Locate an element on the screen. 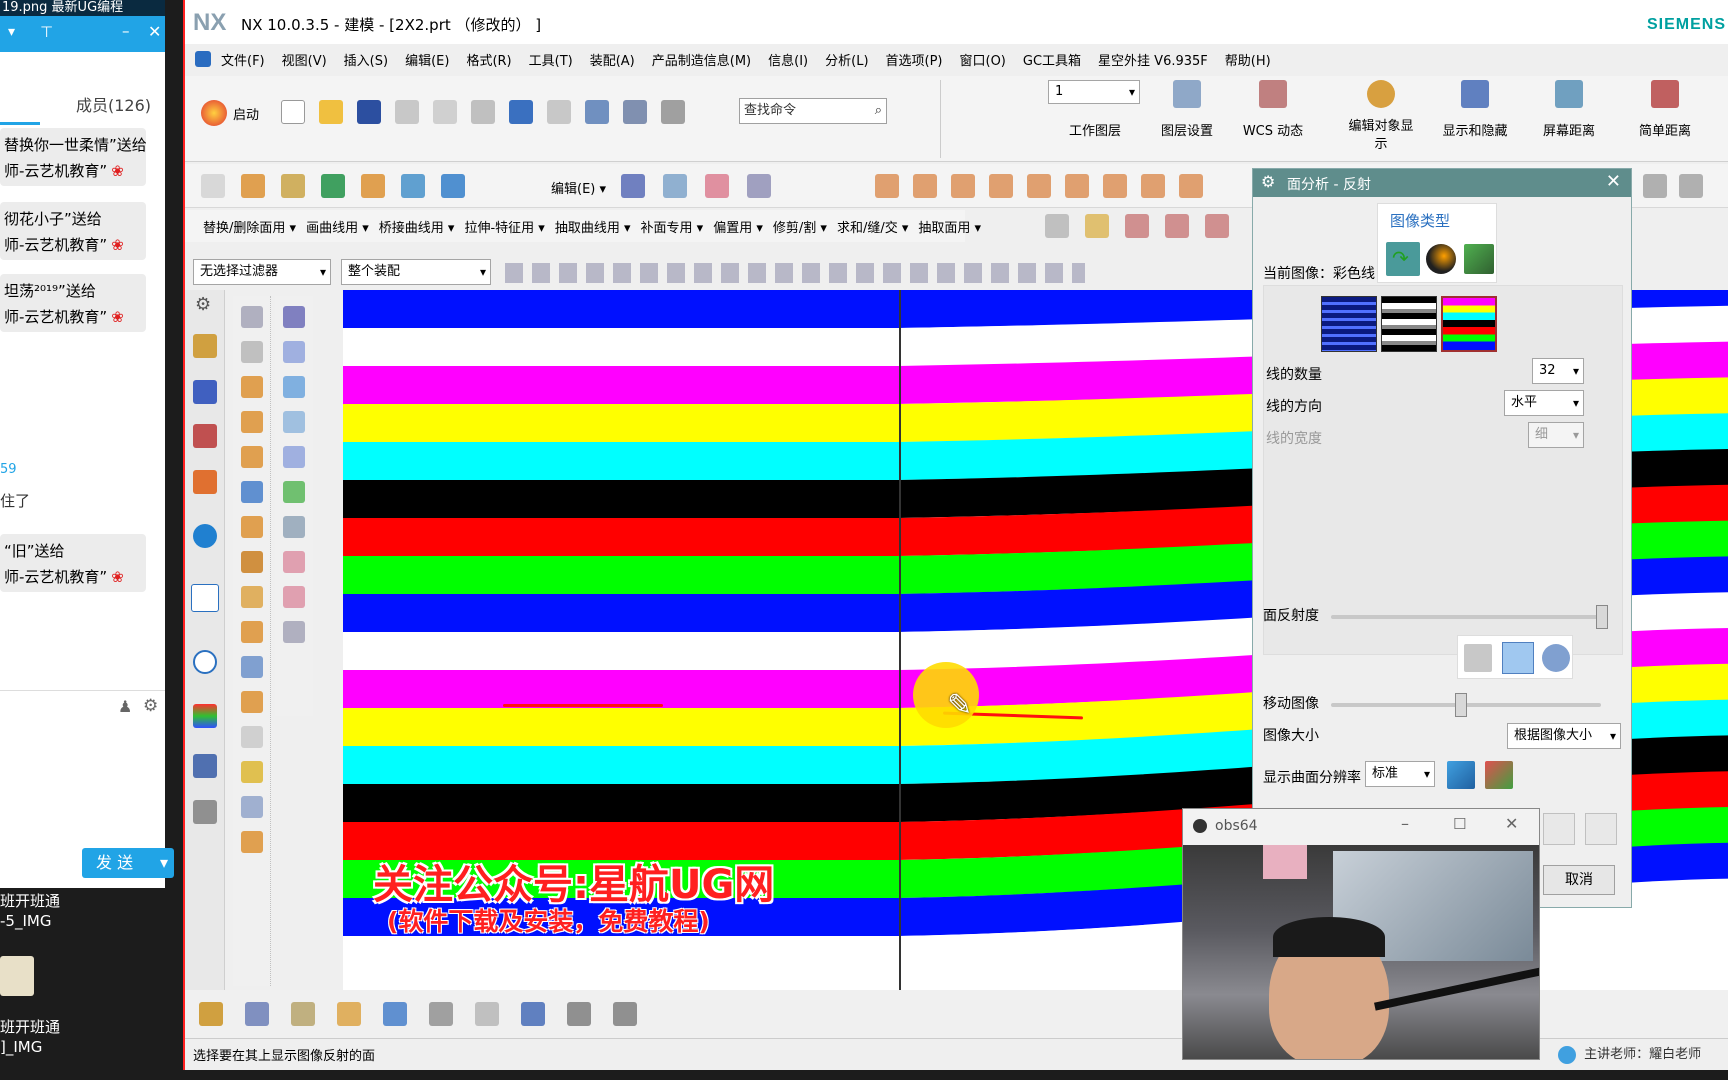  studio-surface-icon is located at coordinates (294, 597).